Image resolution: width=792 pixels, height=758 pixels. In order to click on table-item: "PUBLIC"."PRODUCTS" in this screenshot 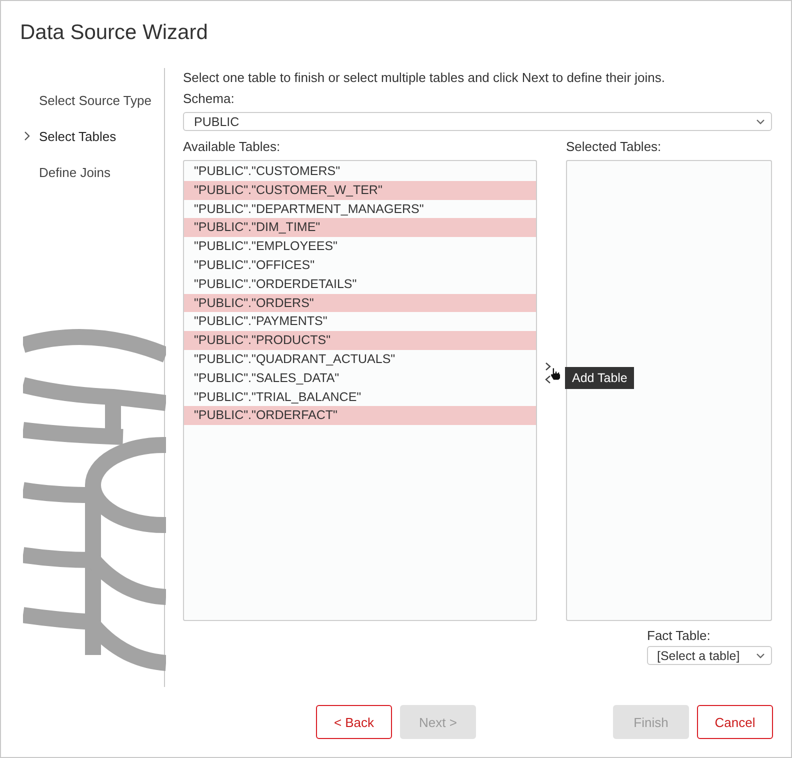, I will do `click(360, 340)`.